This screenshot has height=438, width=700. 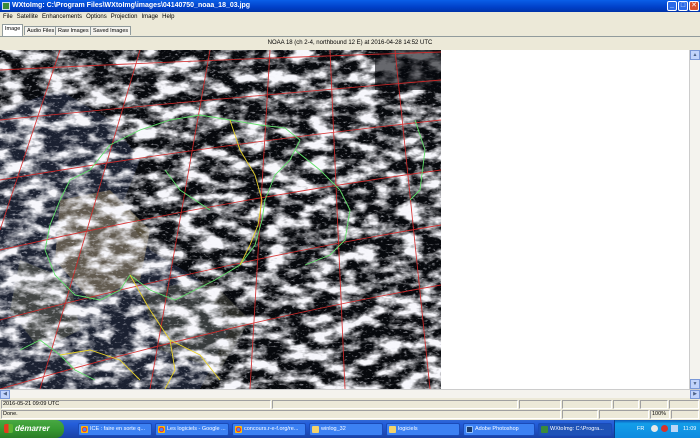 I want to click on status-message: Done., so click(x=281, y=414).